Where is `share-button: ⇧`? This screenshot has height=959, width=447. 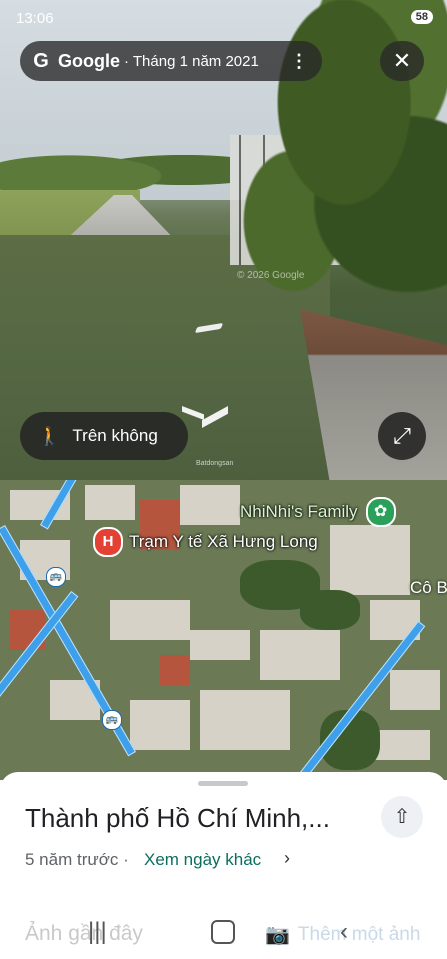
share-button: ⇧ is located at coordinates (402, 817).